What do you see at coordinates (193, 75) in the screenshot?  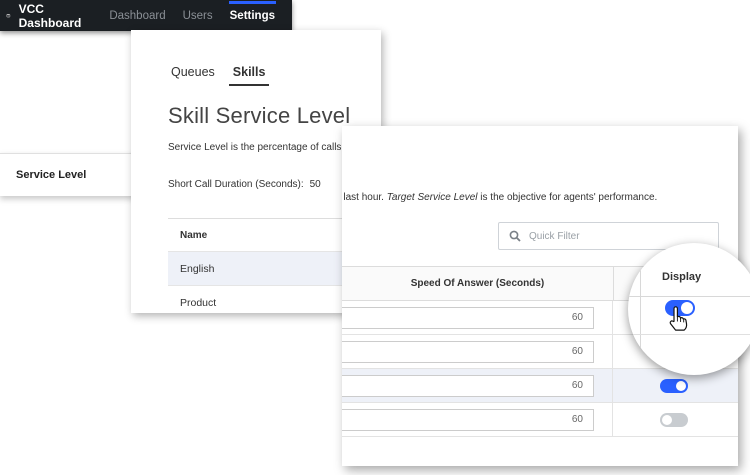 I see `tab-queues: Queues` at bounding box center [193, 75].